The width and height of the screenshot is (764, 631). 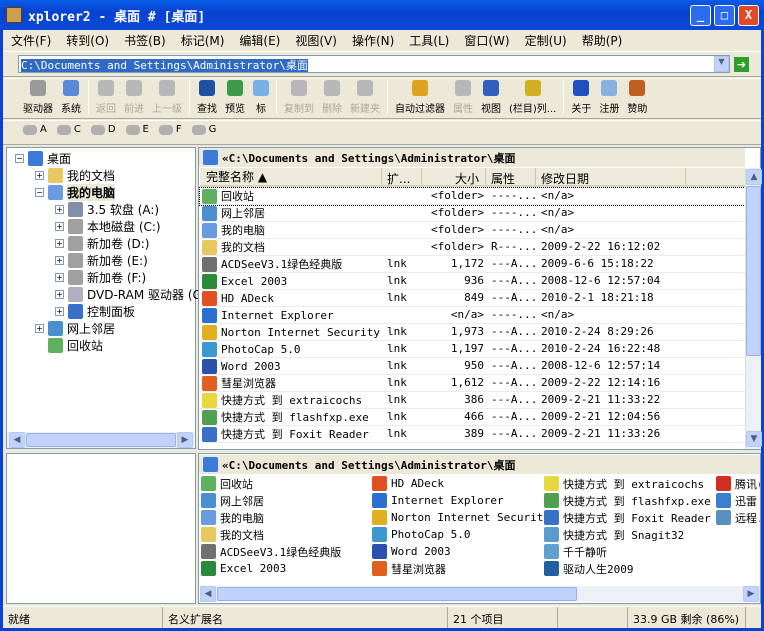 What do you see at coordinates (316, 40) in the screenshot?
I see `menu-item: 视图(V)` at bounding box center [316, 40].